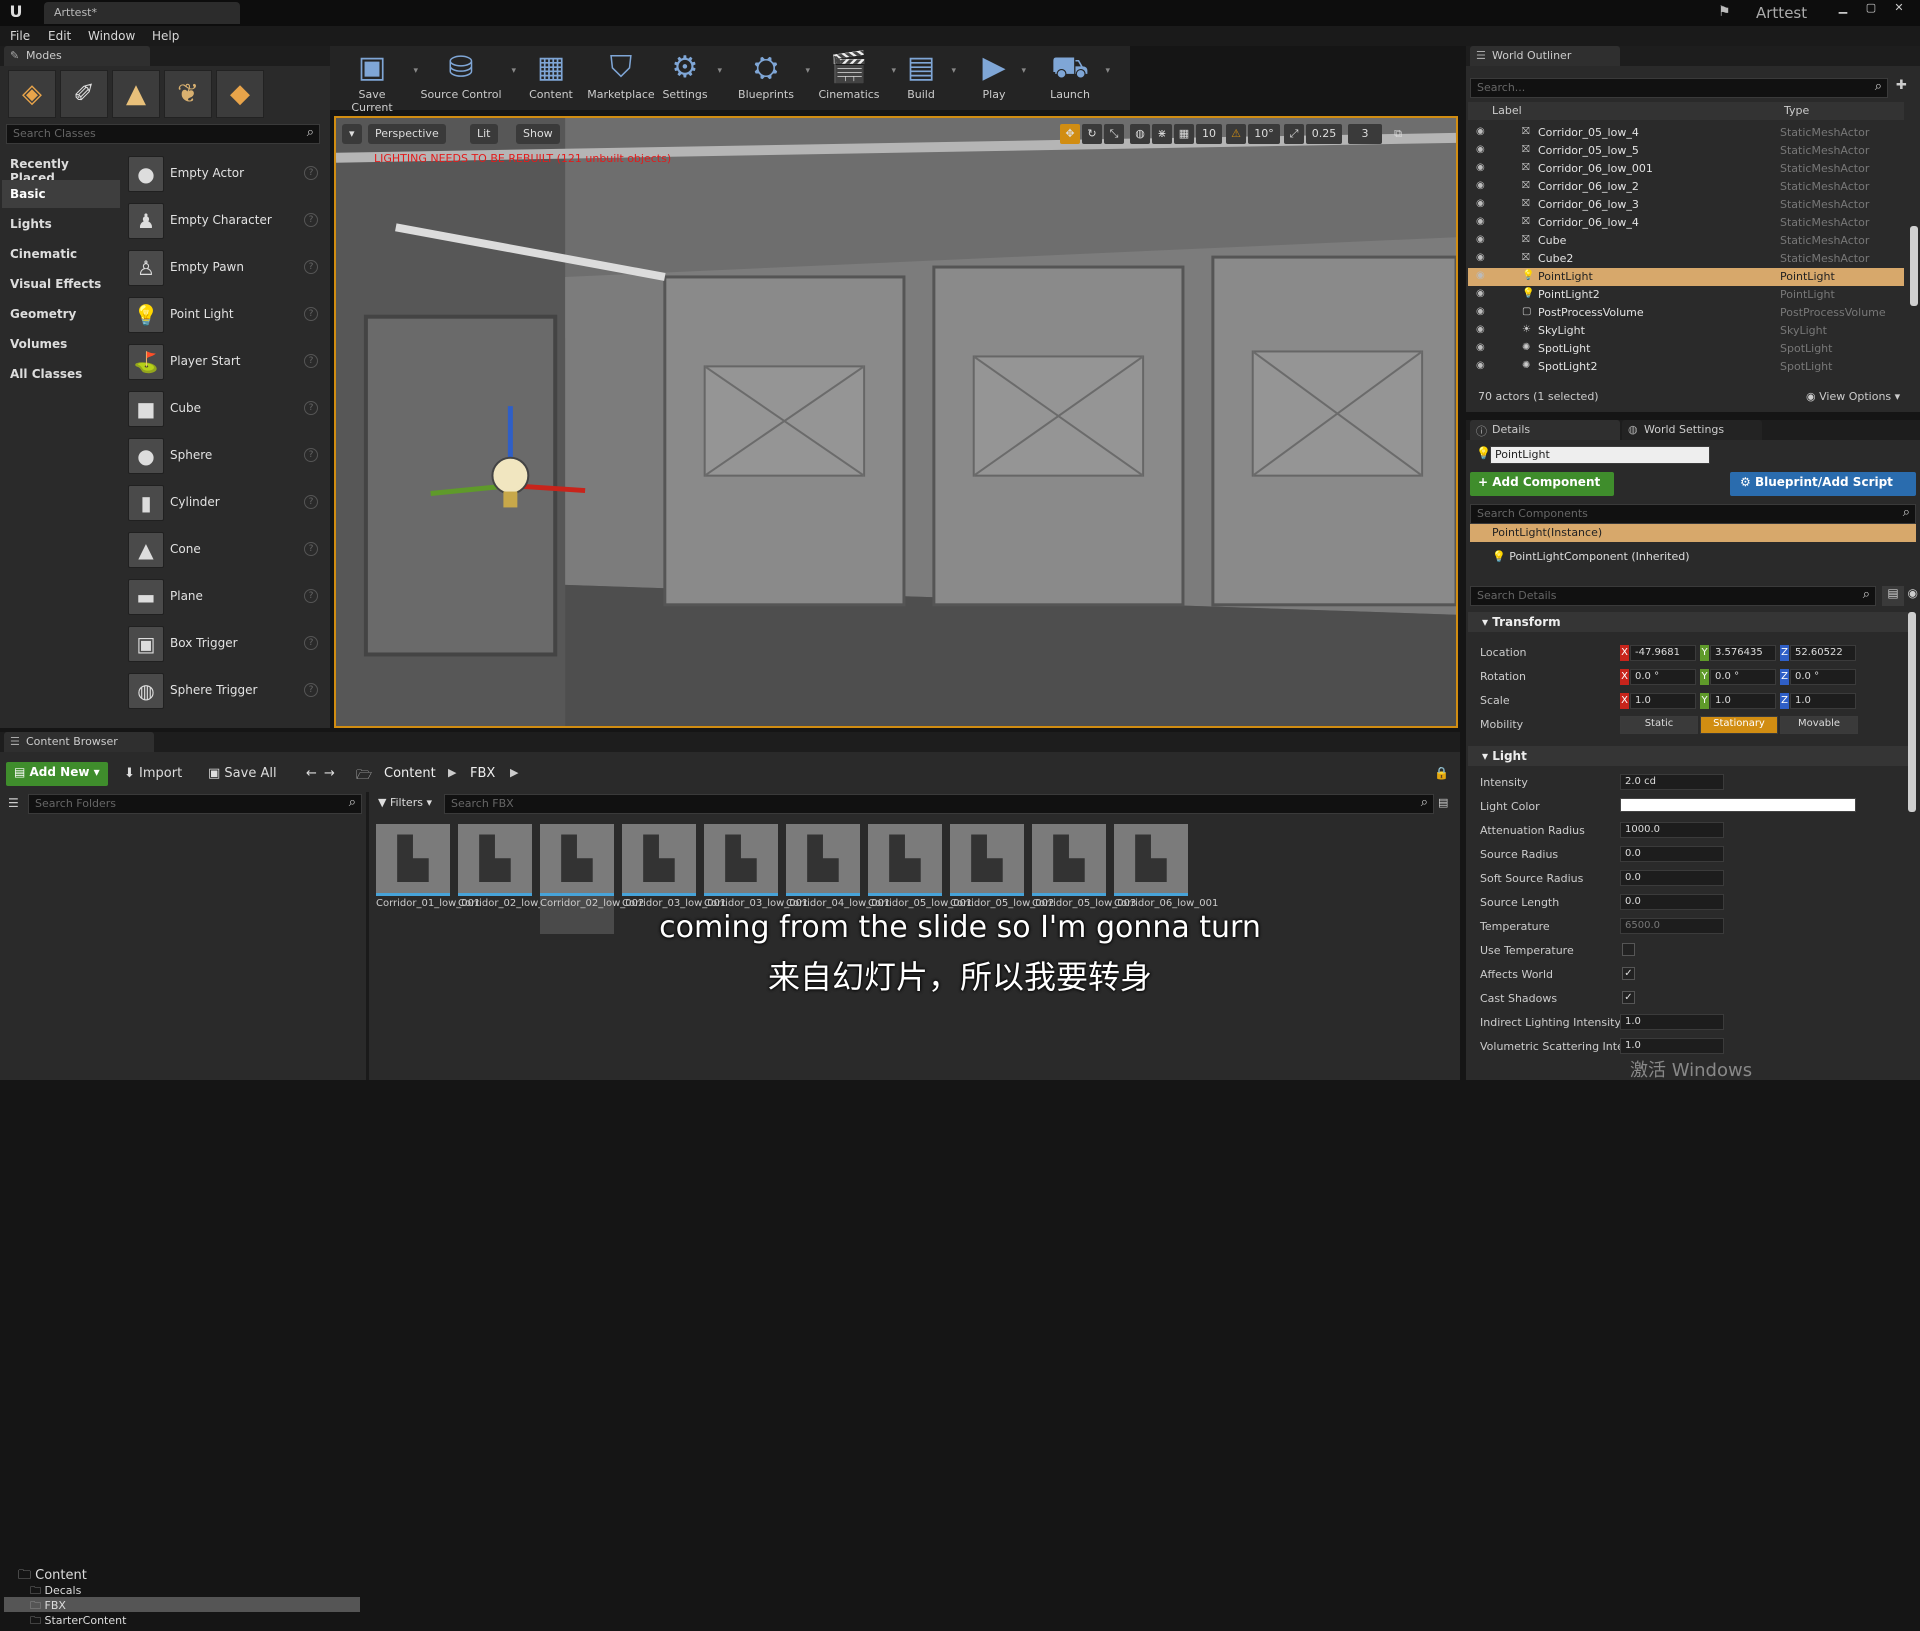 The image size is (1920, 1631). Describe the element at coordinates (1727, 13) in the screenshot. I see `flag-icon: ⚑` at that location.